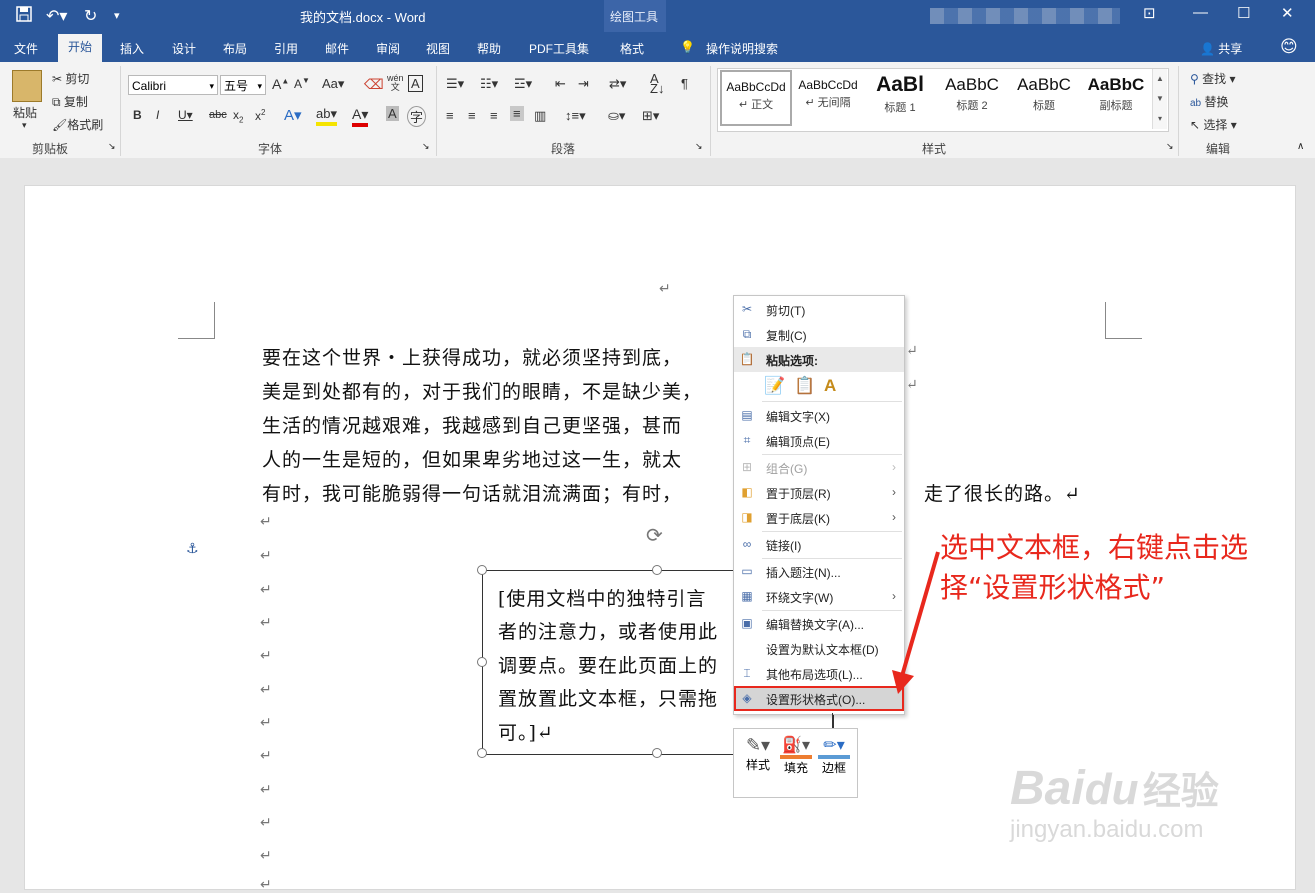  What do you see at coordinates (819, 596) in the screenshot?
I see `menu-item-wrap-text: ▦ 环绕文字(W) ›` at bounding box center [819, 596].